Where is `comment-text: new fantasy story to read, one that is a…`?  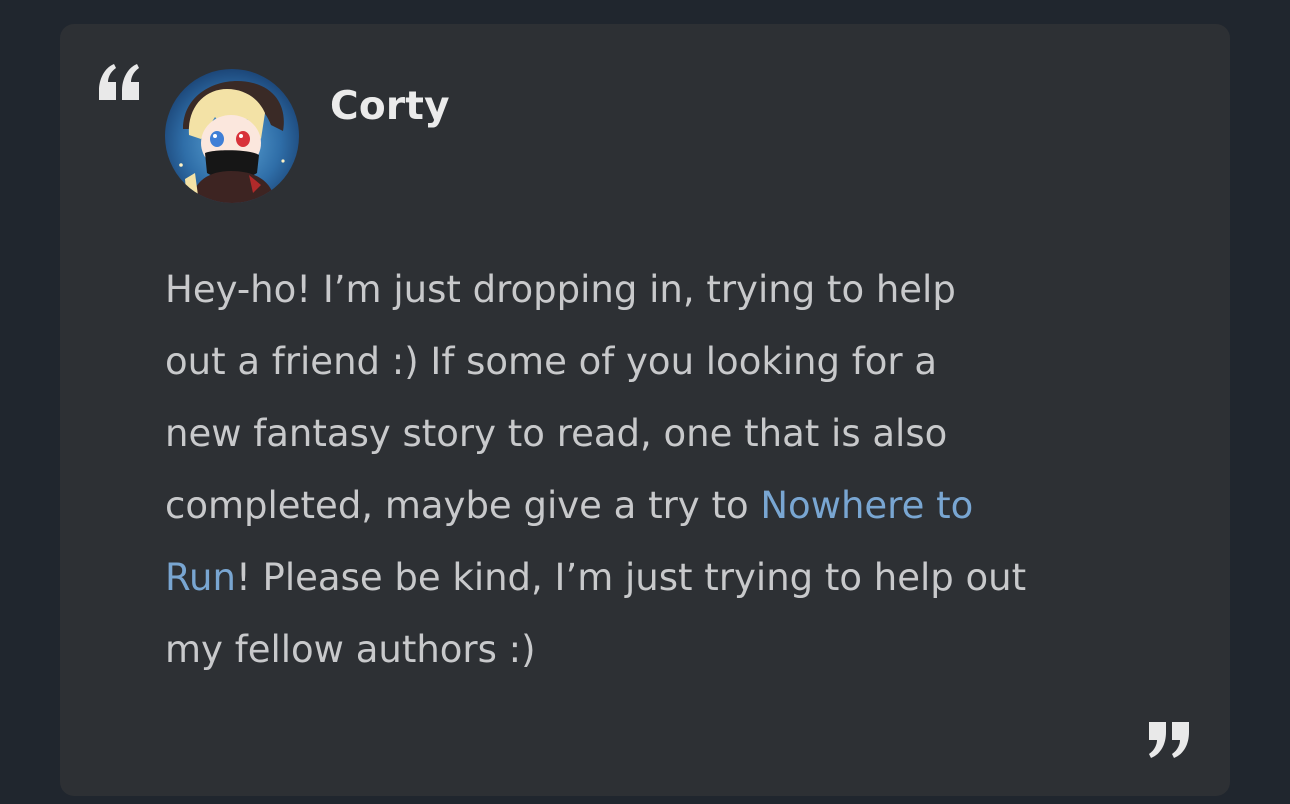
comment-text: new fantasy story to read, one that is a… is located at coordinates (556, 433).